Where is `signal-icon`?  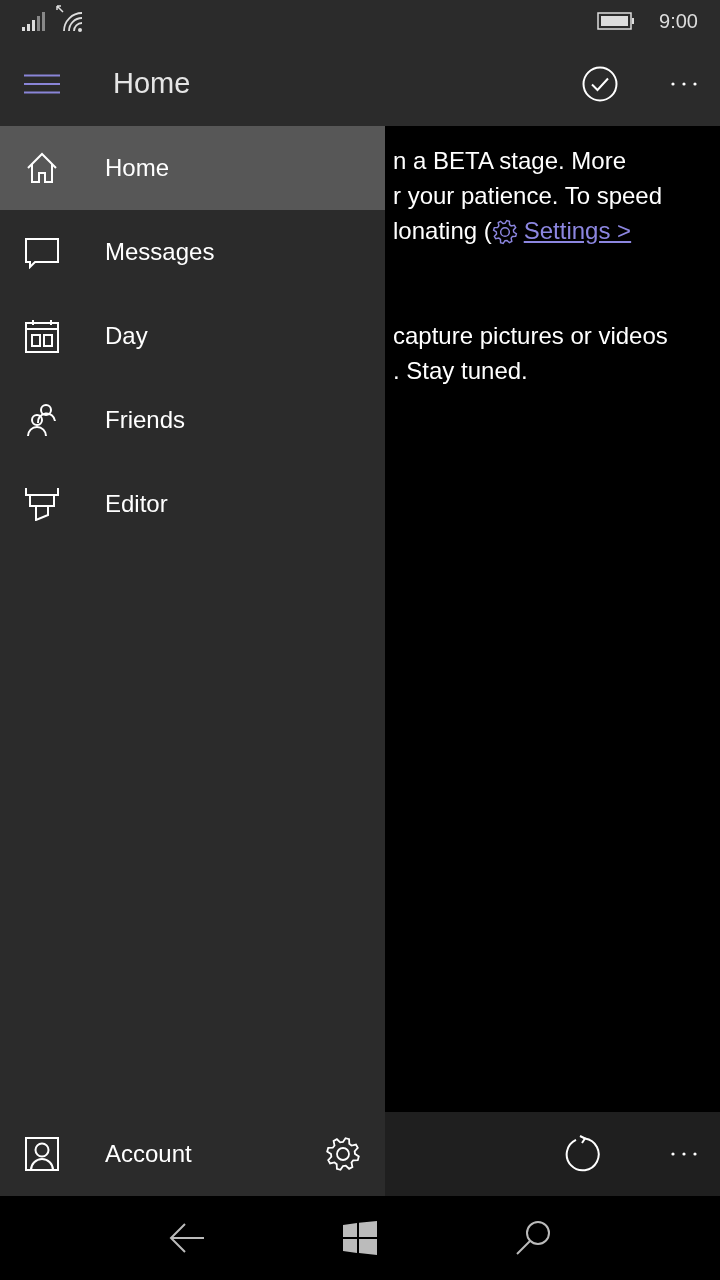
signal-icon is located at coordinates (35, 22).